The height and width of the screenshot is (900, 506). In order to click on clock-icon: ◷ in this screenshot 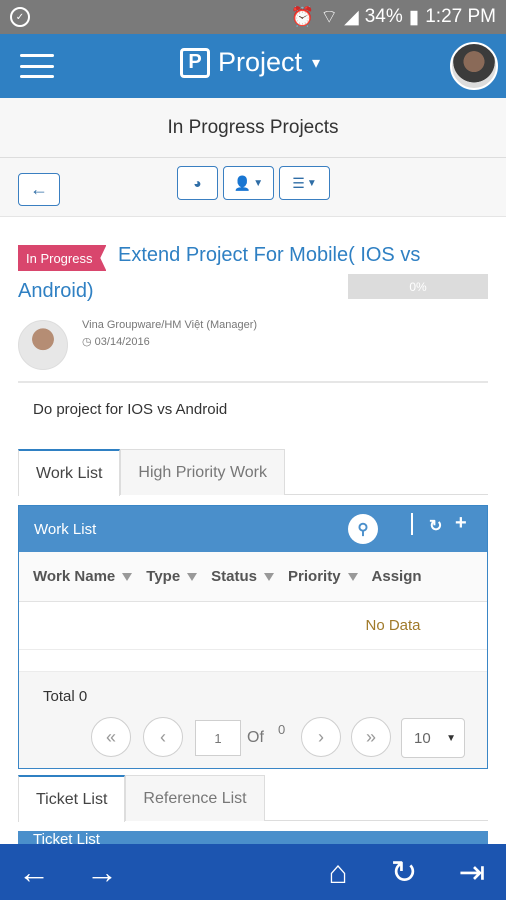, I will do `click(88, 342)`.